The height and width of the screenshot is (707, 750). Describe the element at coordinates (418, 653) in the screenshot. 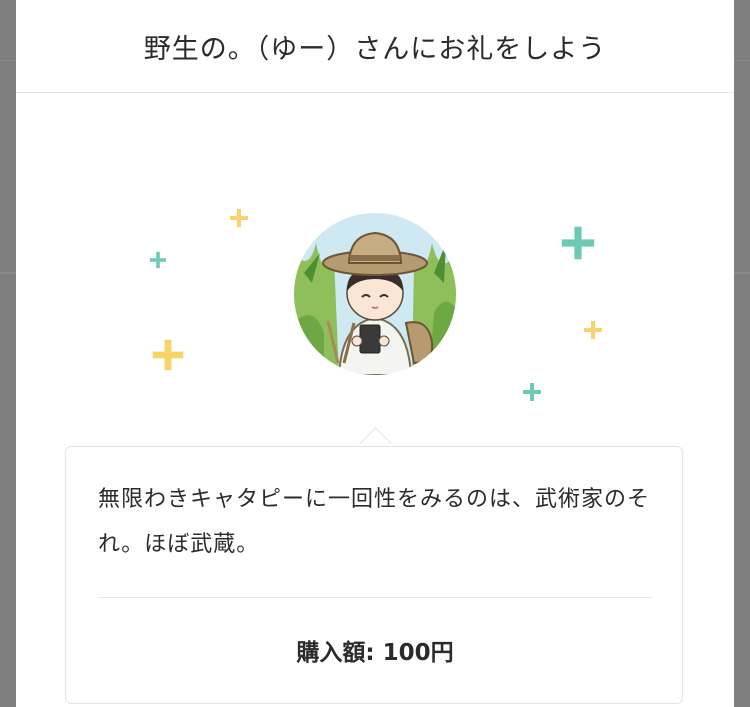

I see `price-value: 100円` at that location.